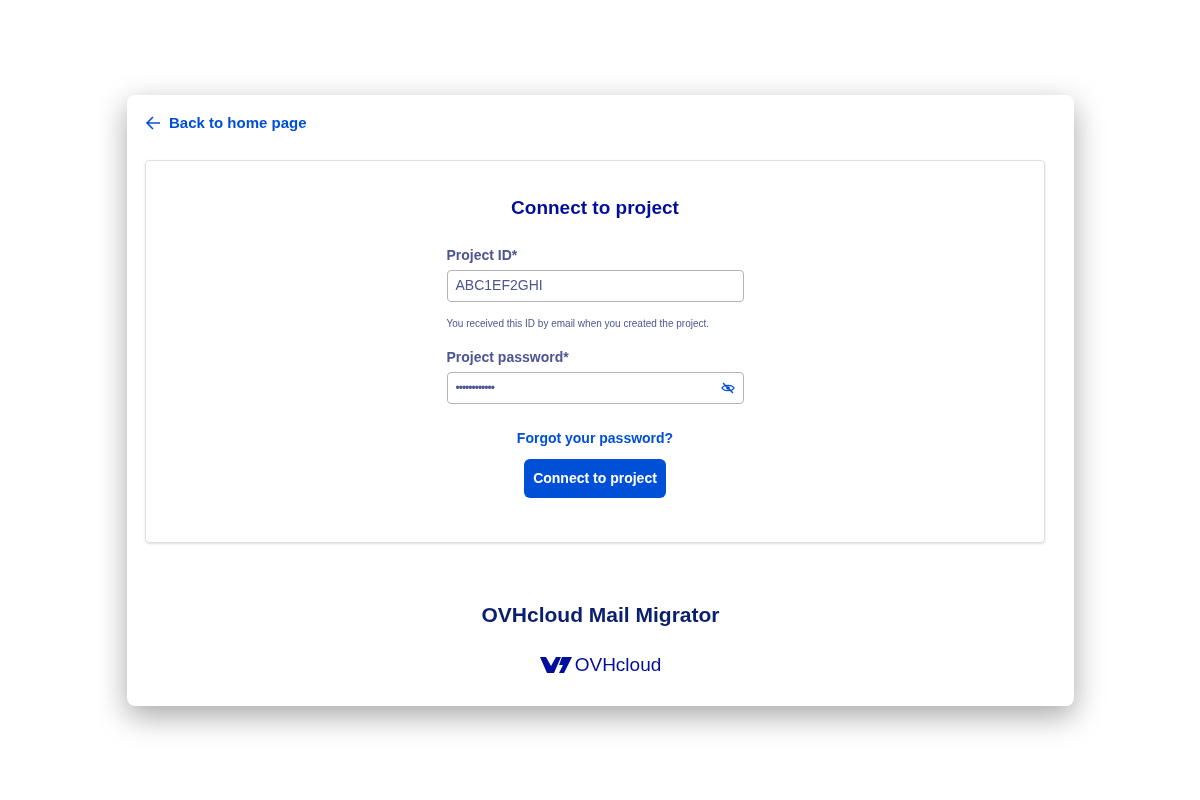 The image size is (1200, 800). Describe the element at coordinates (618, 664) in the screenshot. I see `logo-text: OVHcloud` at that location.